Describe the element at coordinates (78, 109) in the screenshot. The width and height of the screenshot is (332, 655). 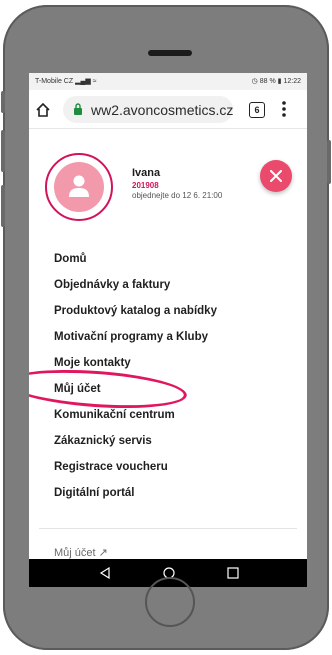
I see `lock-icon` at that location.